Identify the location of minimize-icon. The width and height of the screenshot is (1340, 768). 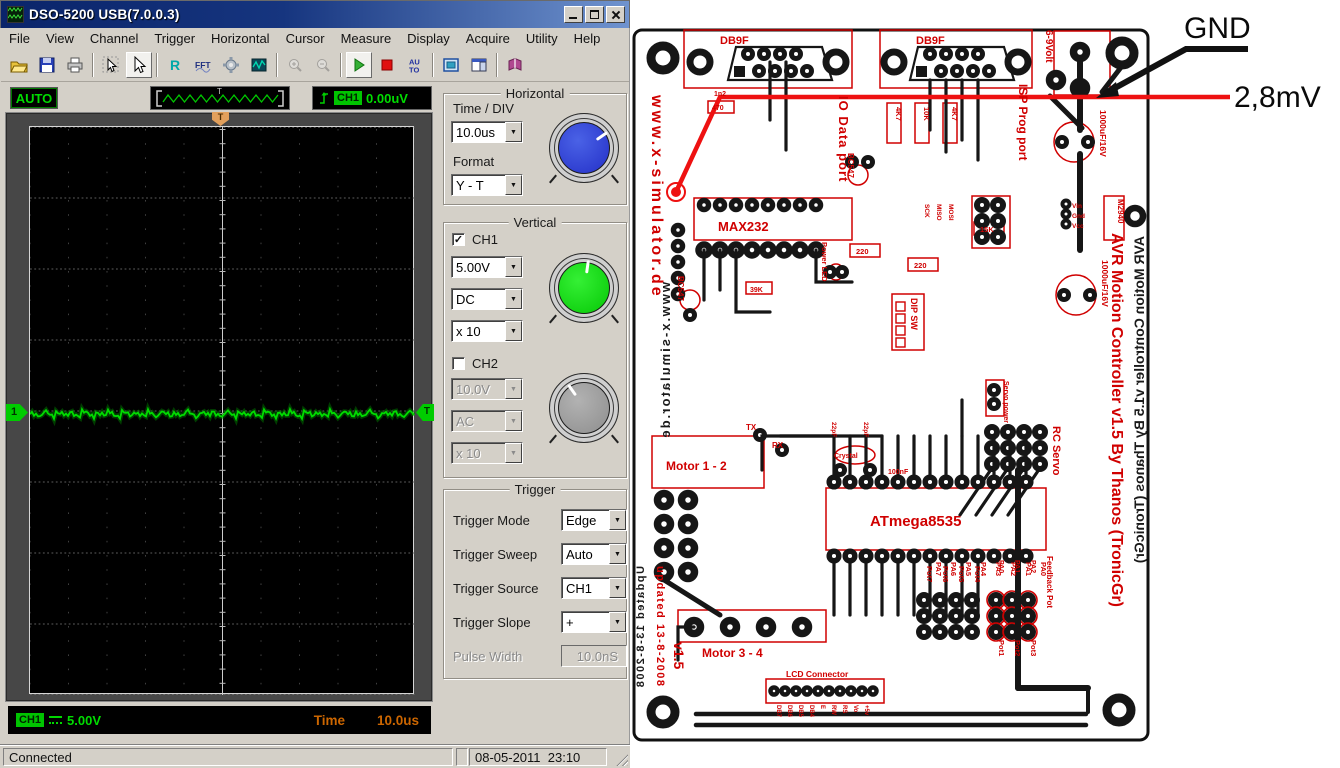
(573, 18).